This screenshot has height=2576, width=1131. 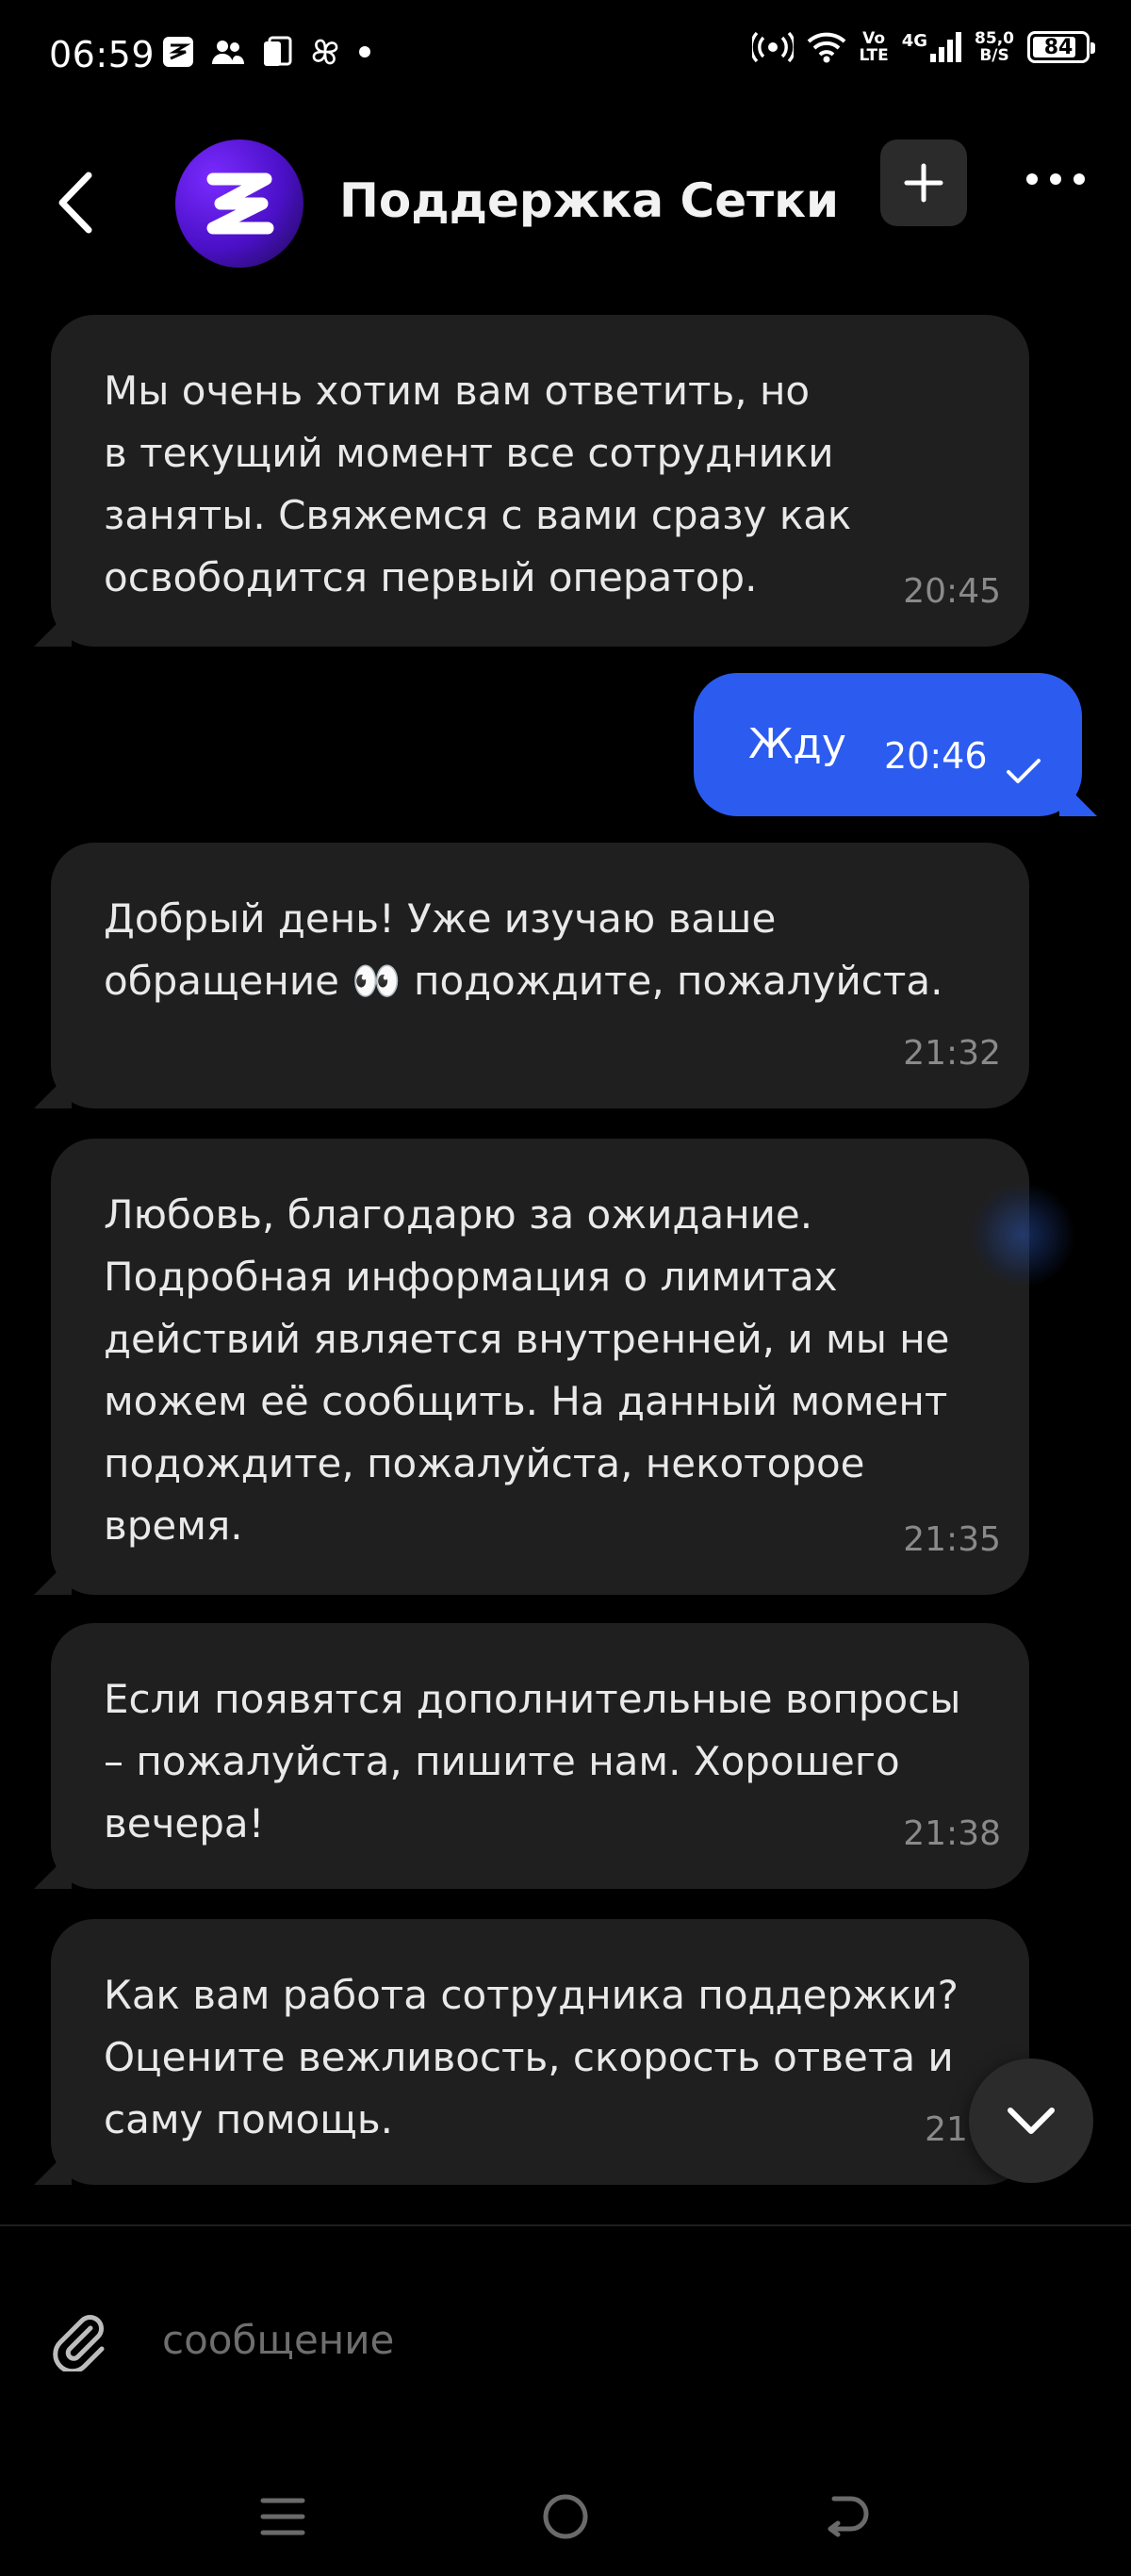 I want to click on back-button, so click(x=76, y=203).